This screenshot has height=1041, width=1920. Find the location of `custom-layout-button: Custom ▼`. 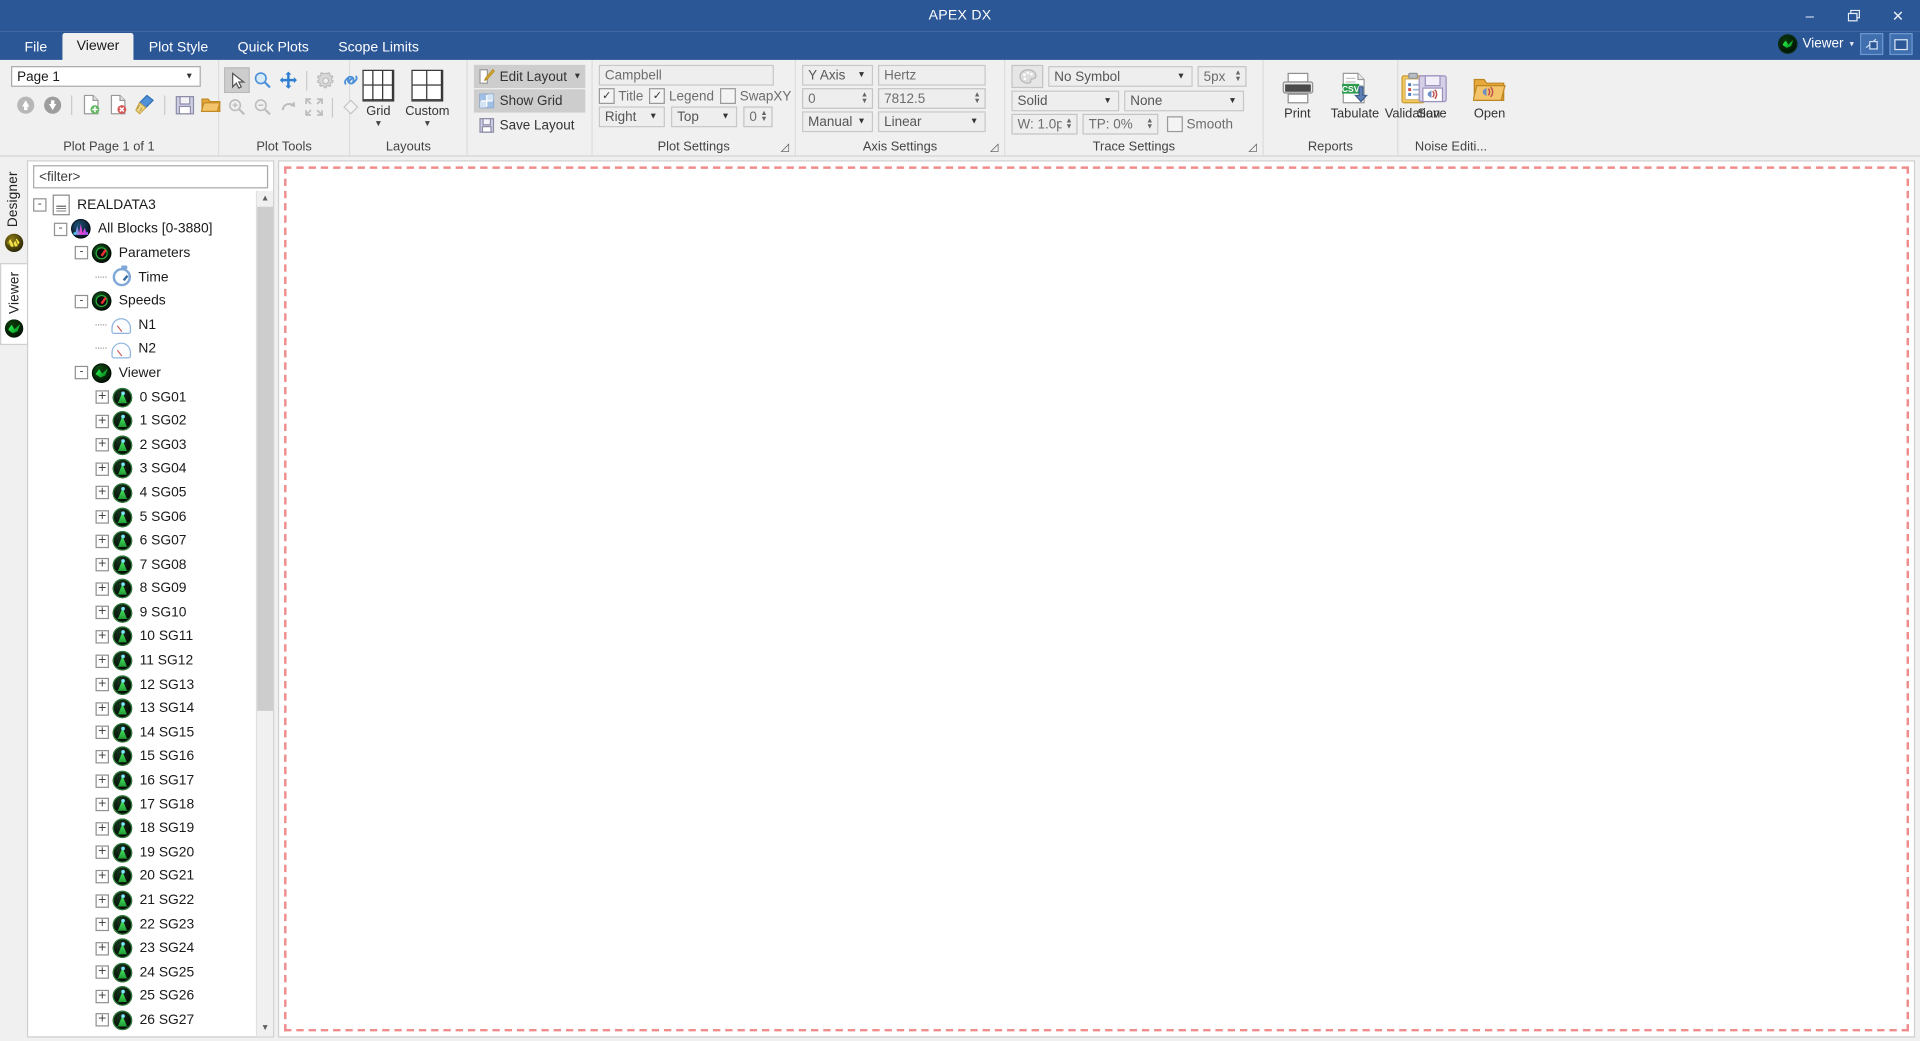

custom-layout-button: Custom ▼ is located at coordinates (427, 98).